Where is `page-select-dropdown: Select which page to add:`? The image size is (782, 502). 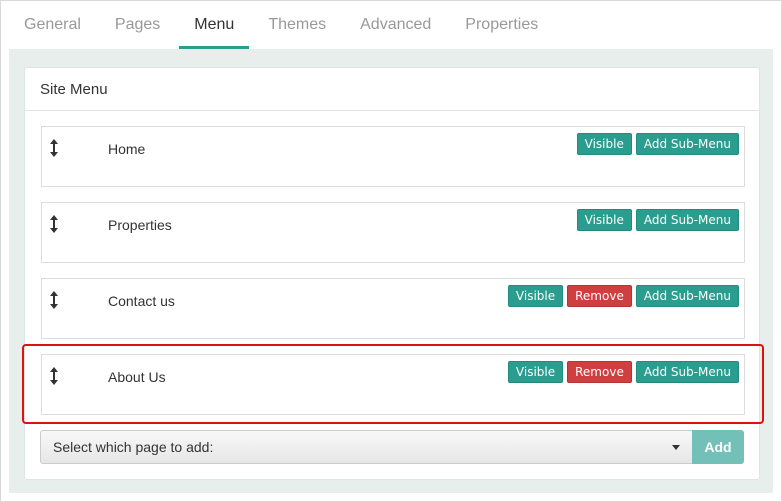
page-select-dropdown: Select which page to add: is located at coordinates (366, 447).